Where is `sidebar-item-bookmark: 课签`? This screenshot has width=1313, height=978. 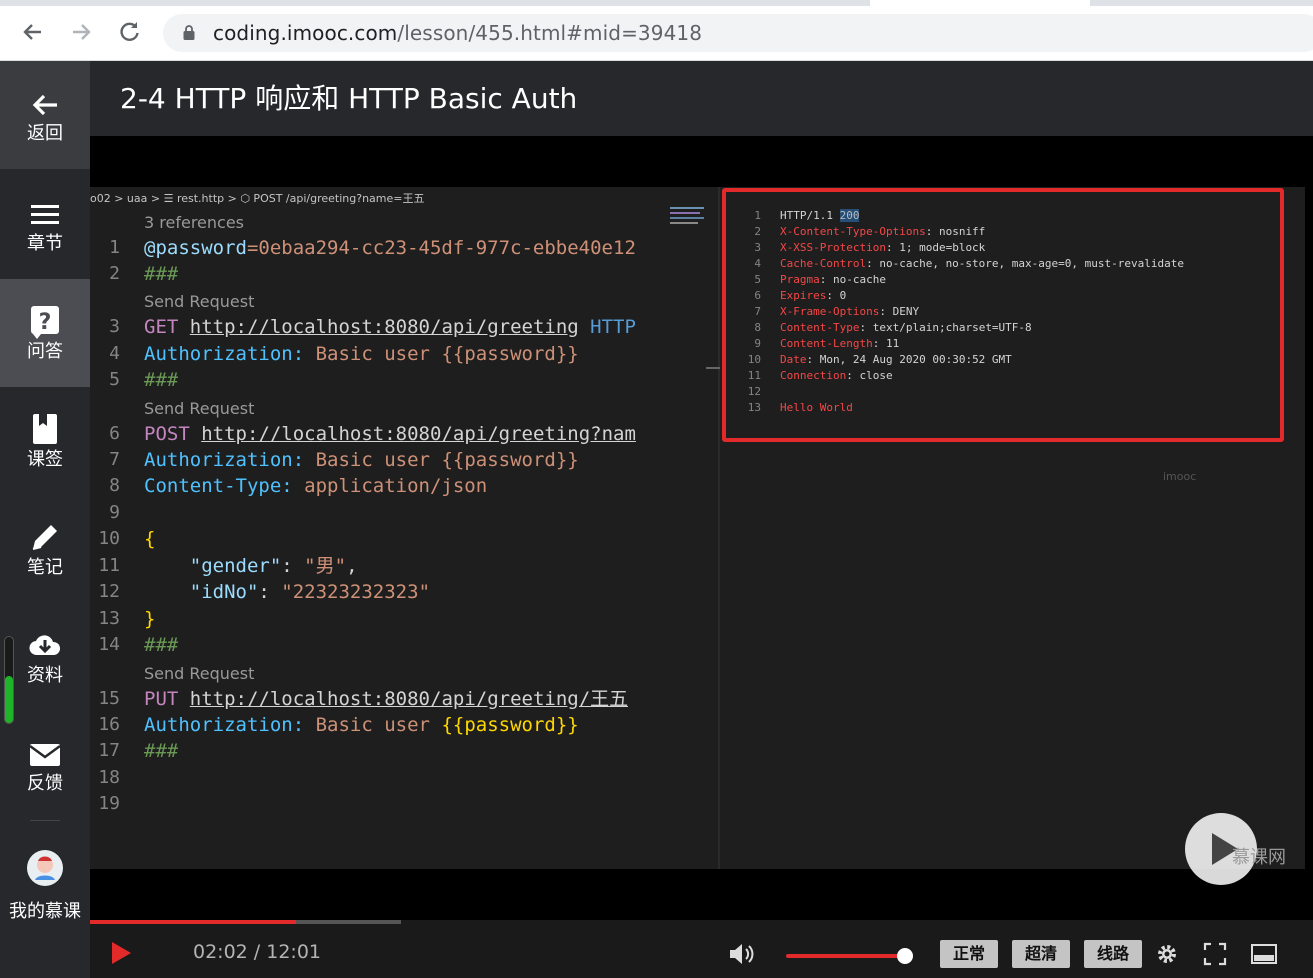 sidebar-item-bookmark: 课签 is located at coordinates (45, 441).